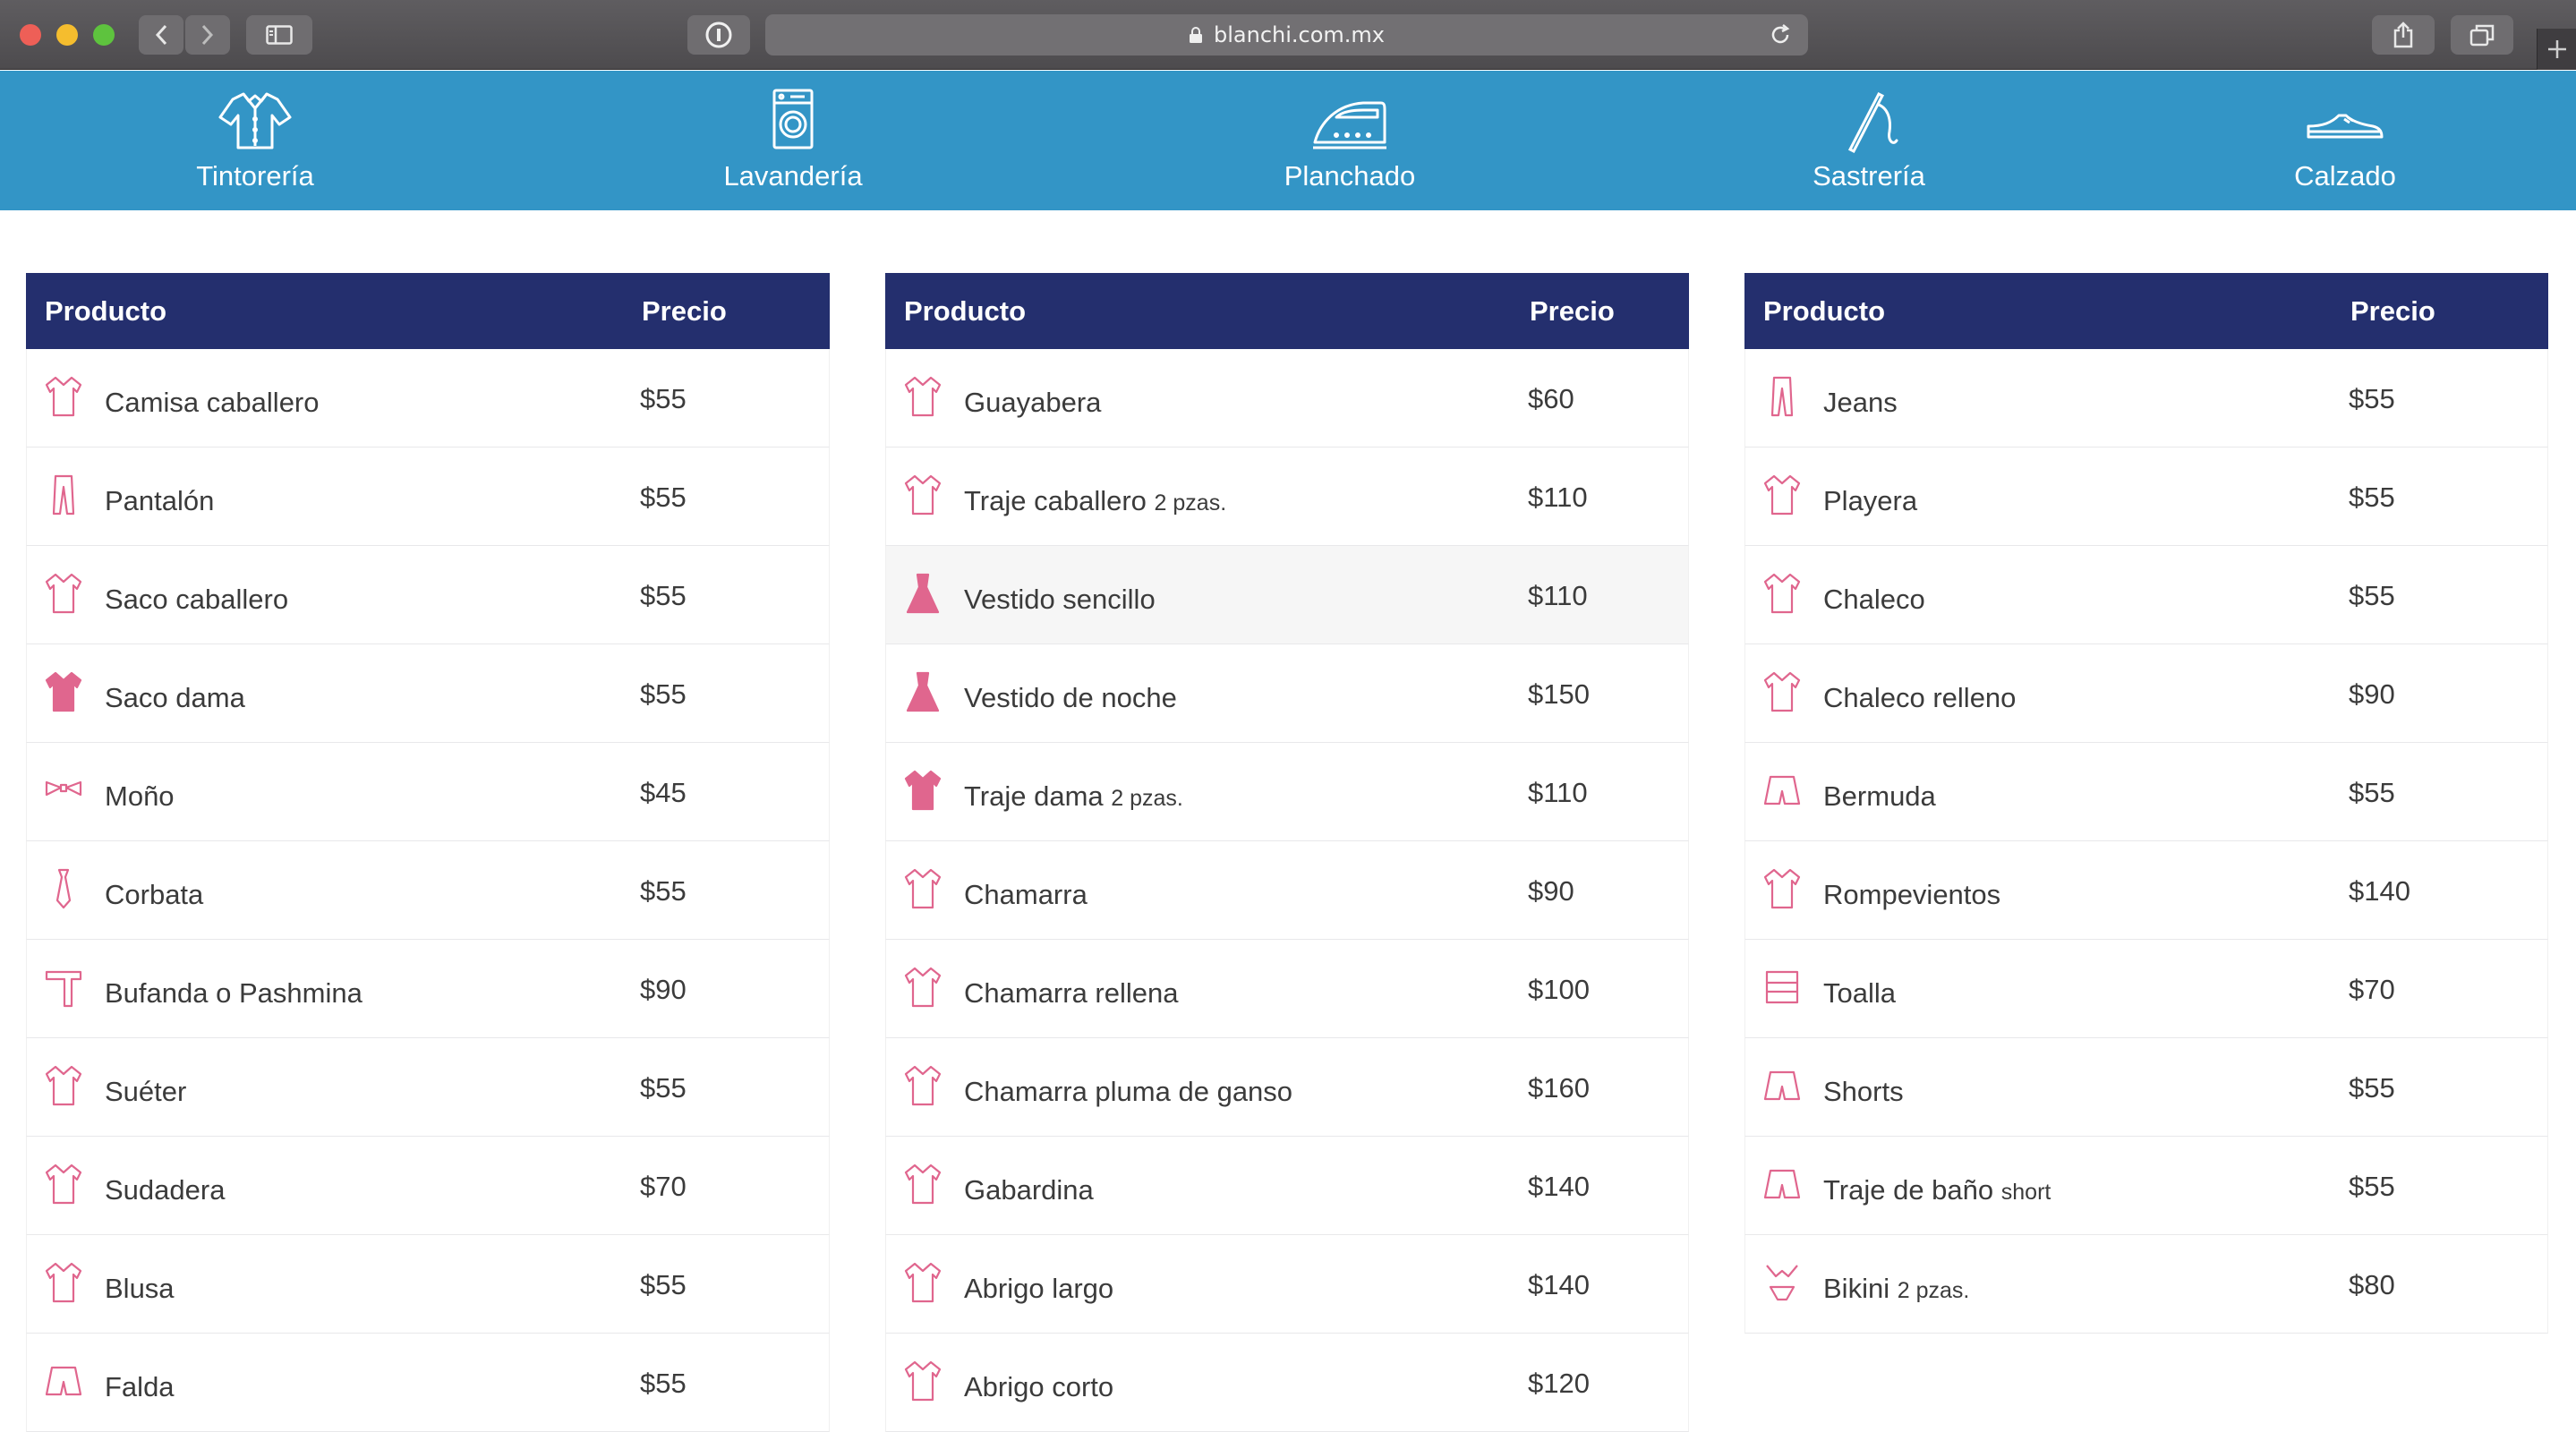  What do you see at coordinates (1034, 796) in the screenshot?
I see `product-name-text: Traje dama` at bounding box center [1034, 796].